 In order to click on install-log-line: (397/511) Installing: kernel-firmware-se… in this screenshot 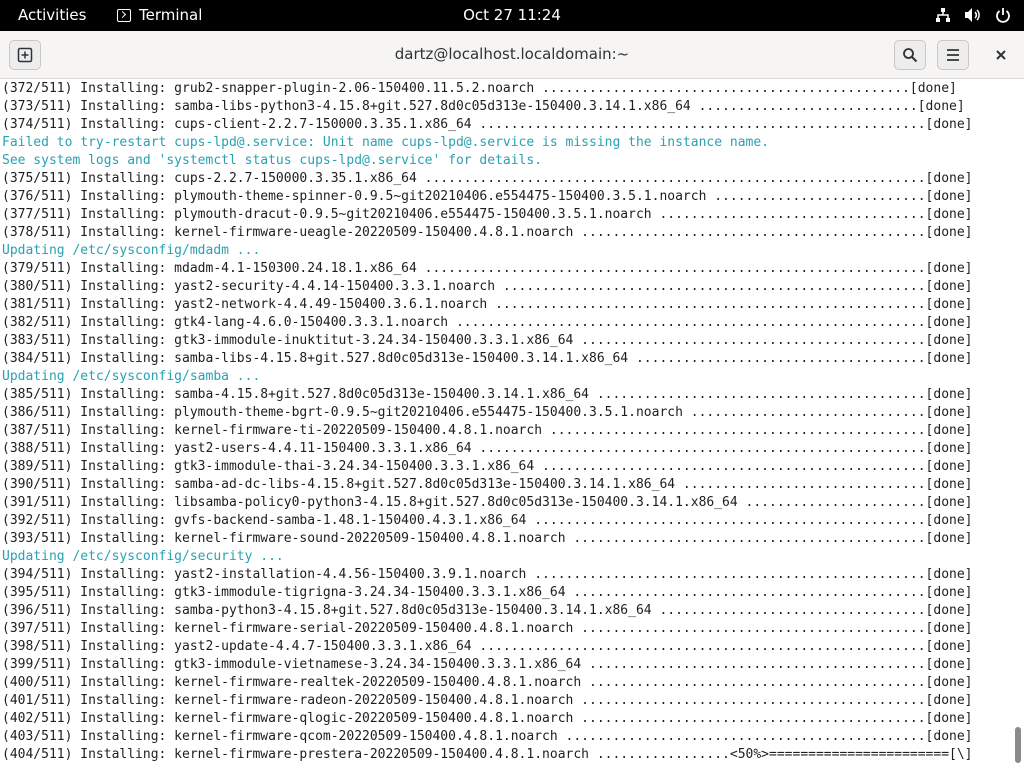, I will do `click(487, 628)`.